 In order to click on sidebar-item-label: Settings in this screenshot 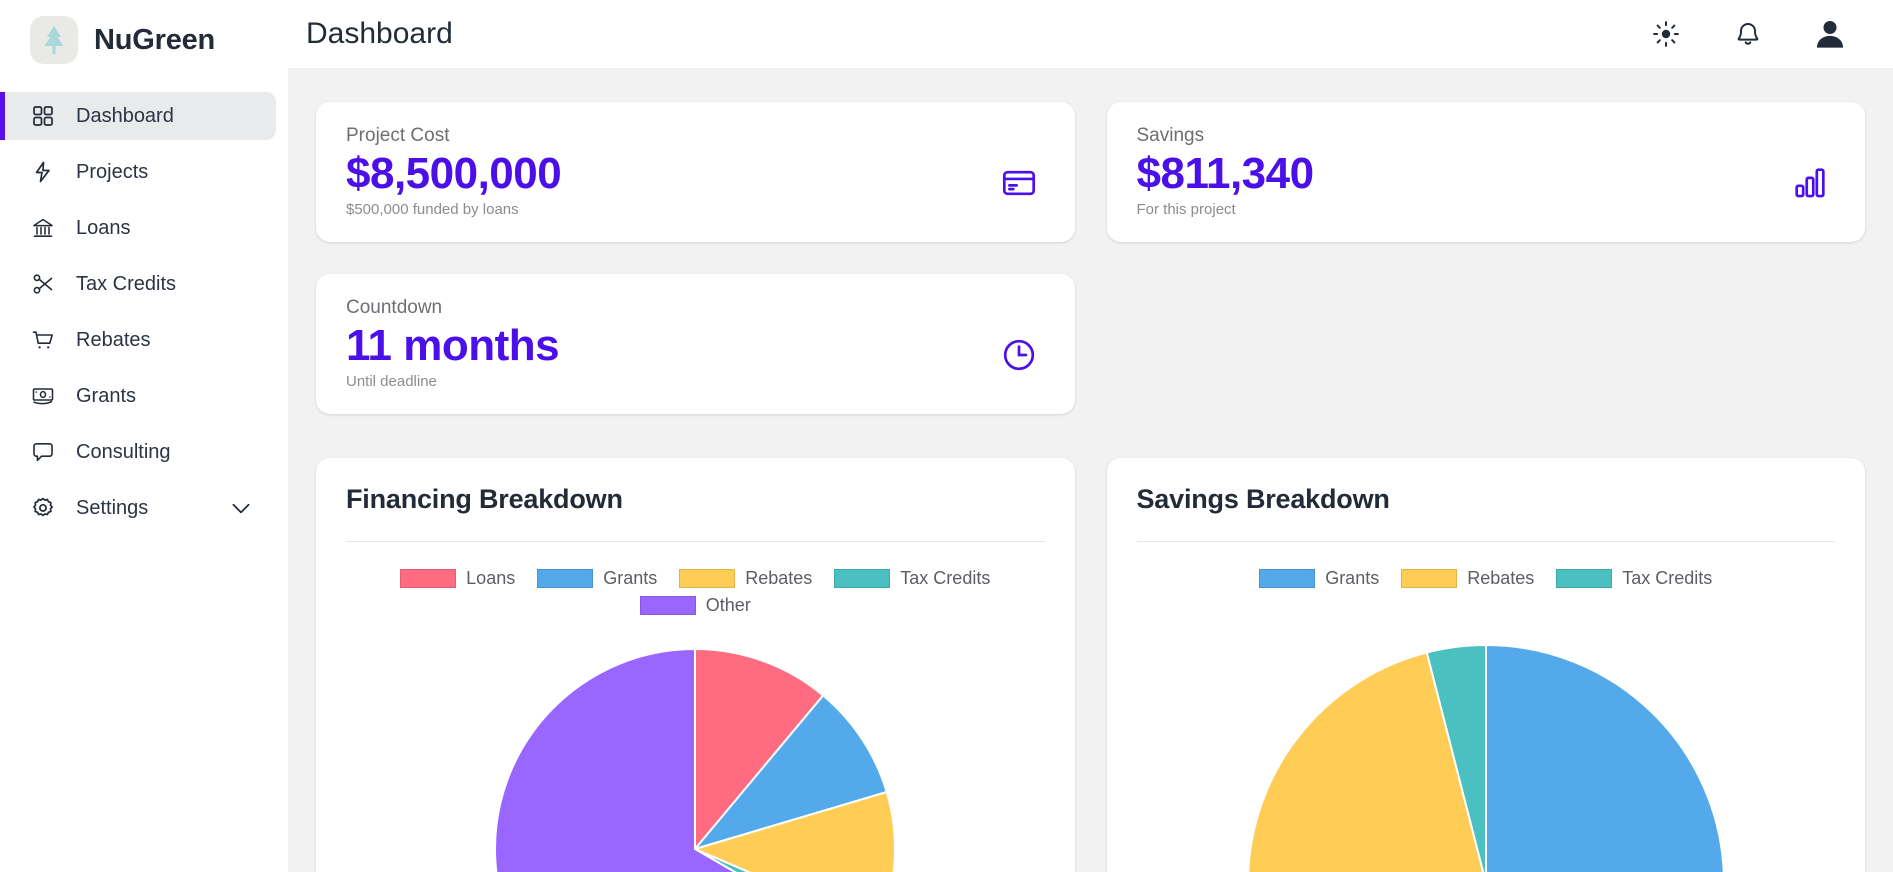, I will do `click(112, 507)`.